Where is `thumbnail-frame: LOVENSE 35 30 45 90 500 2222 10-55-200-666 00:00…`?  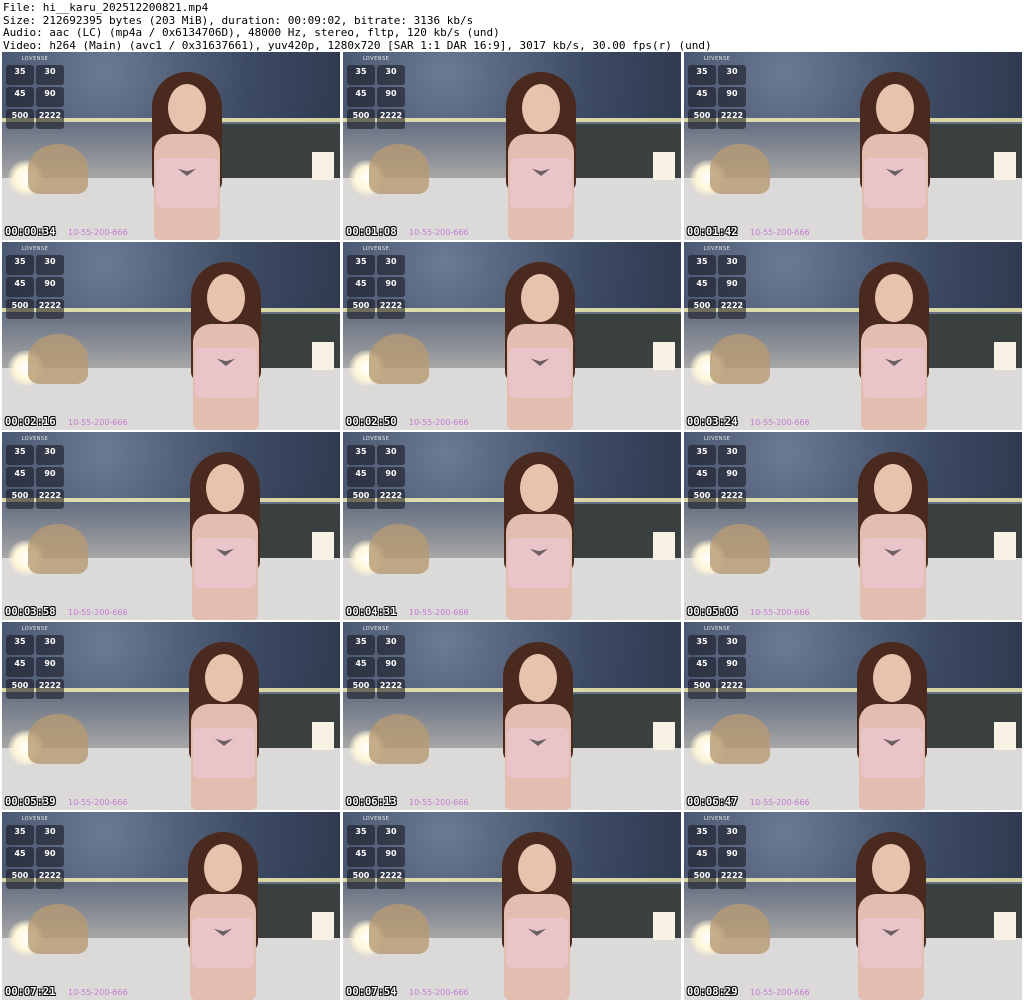 thumbnail-frame: LOVENSE 35 30 45 90 500 2222 10-55-200-666 00:00… is located at coordinates (171, 146).